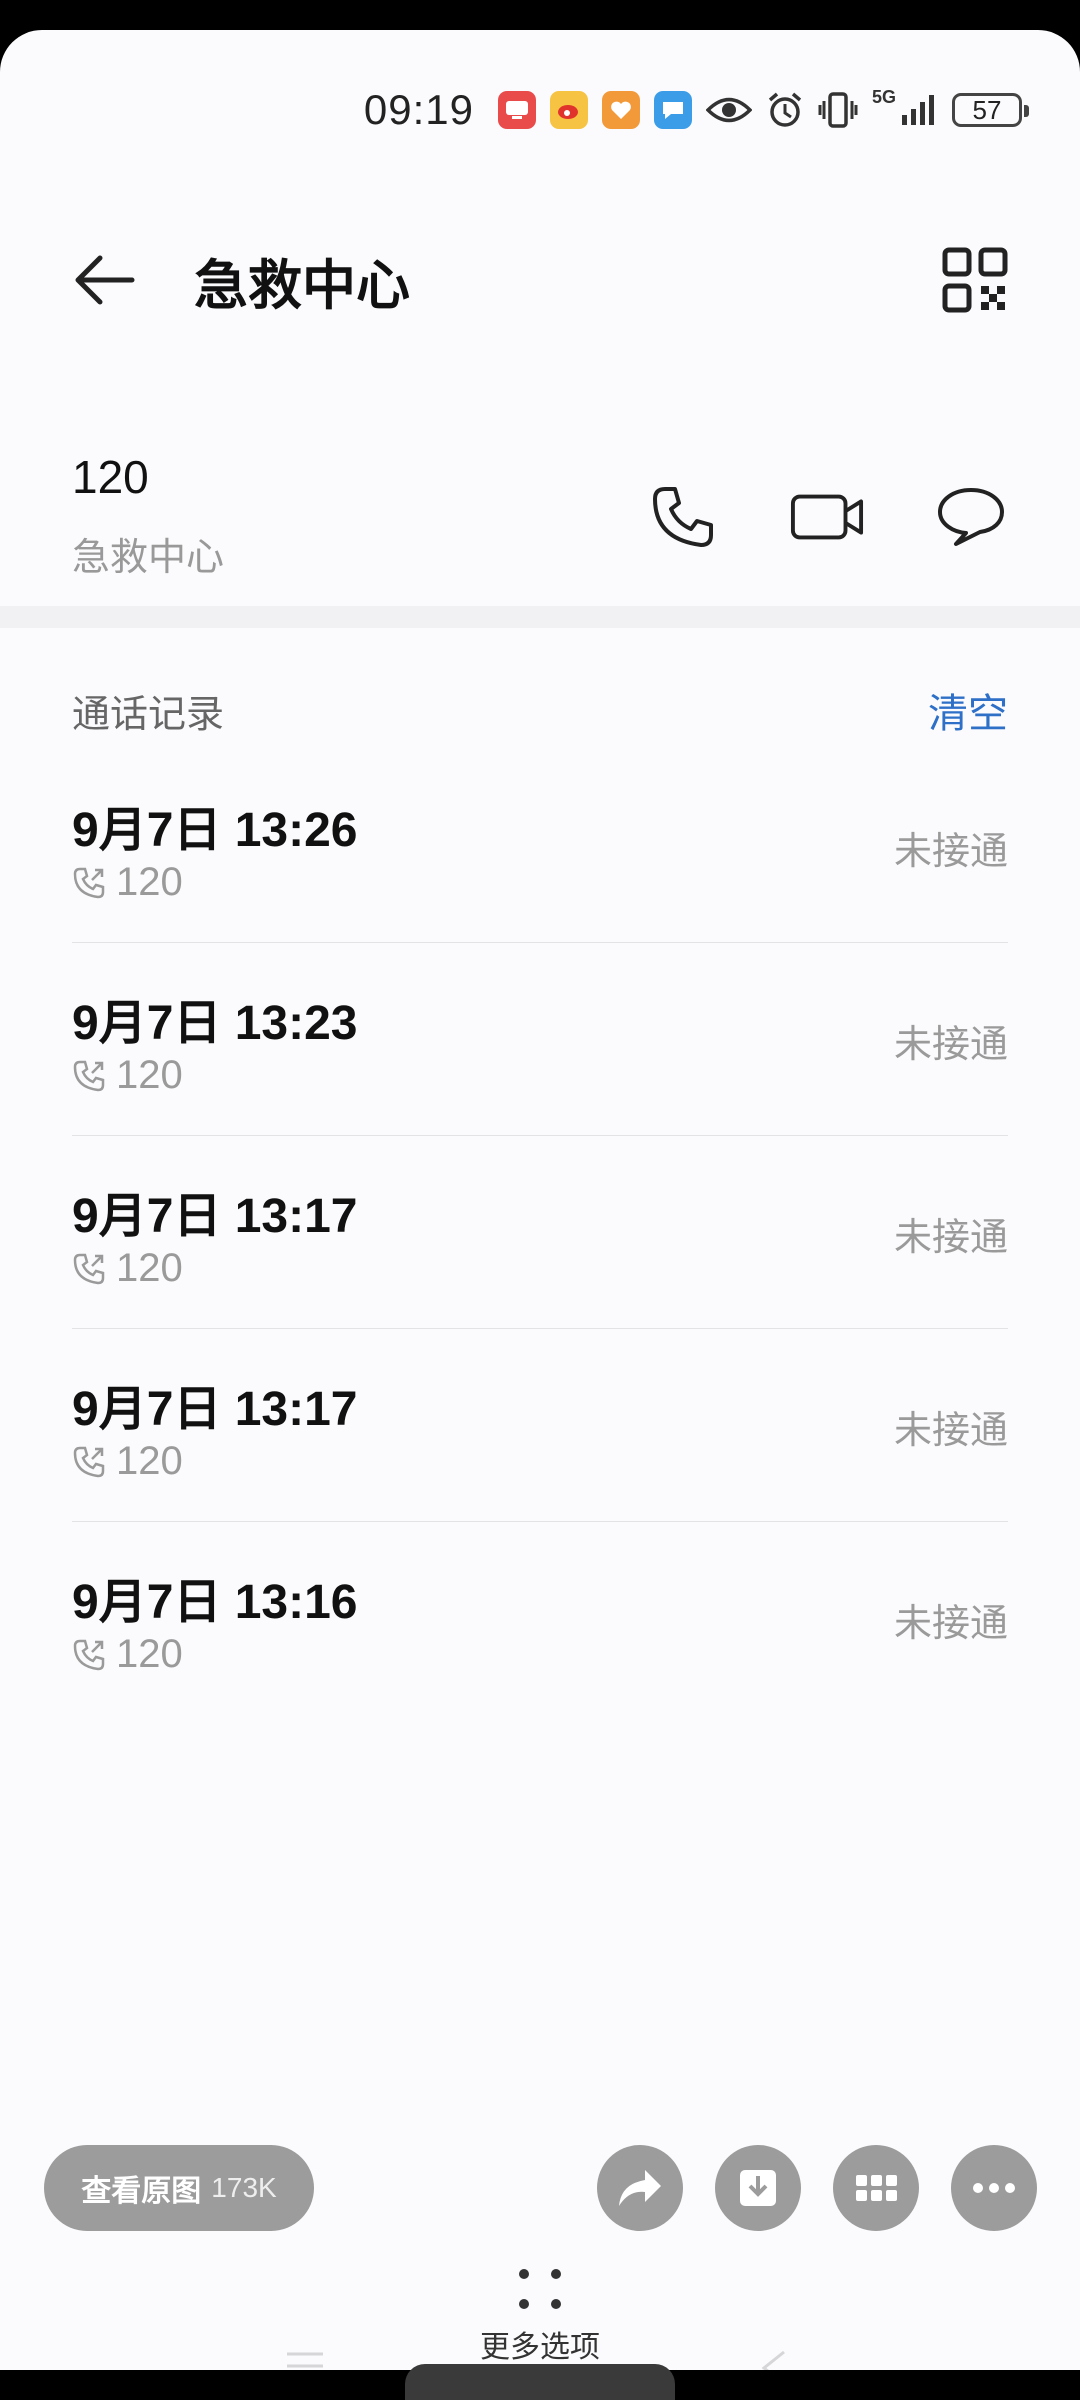  What do you see at coordinates (987, 109) in the screenshot?
I see `battery-level: 57` at bounding box center [987, 109].